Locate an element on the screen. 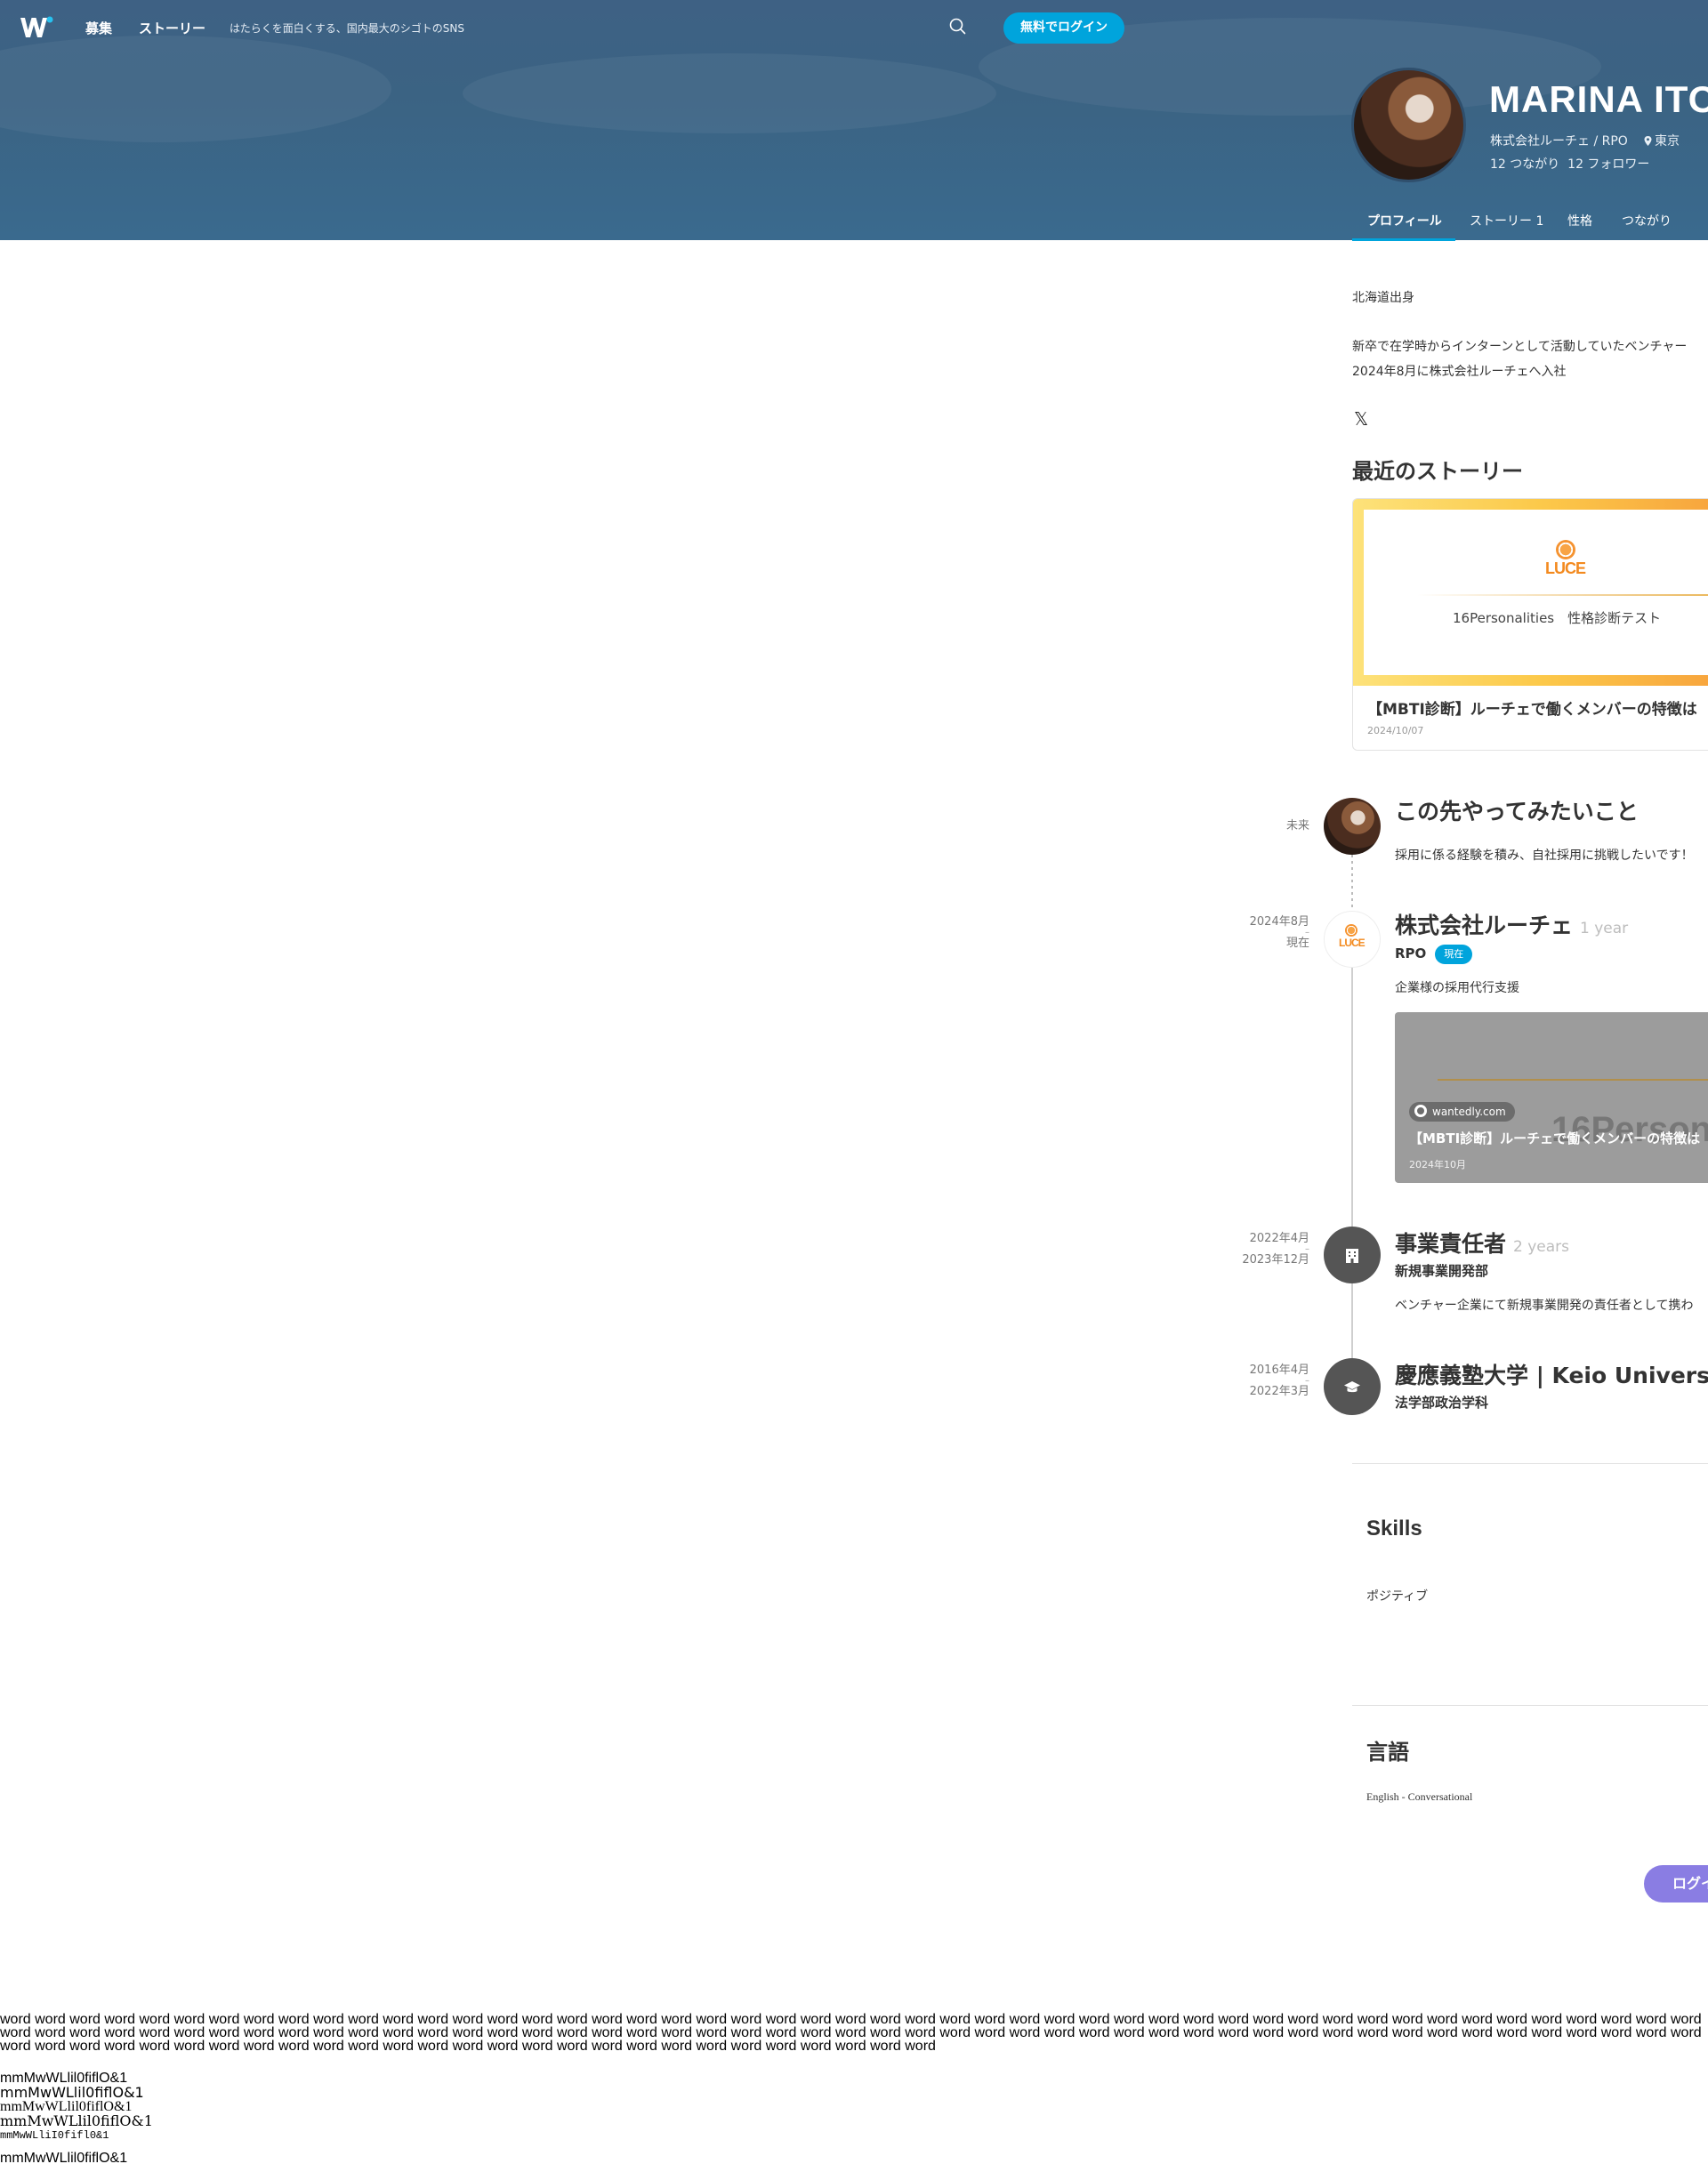 This screenshot has height=2172, width=1708. company-placeholder is located at coordinates (1352, 1255).